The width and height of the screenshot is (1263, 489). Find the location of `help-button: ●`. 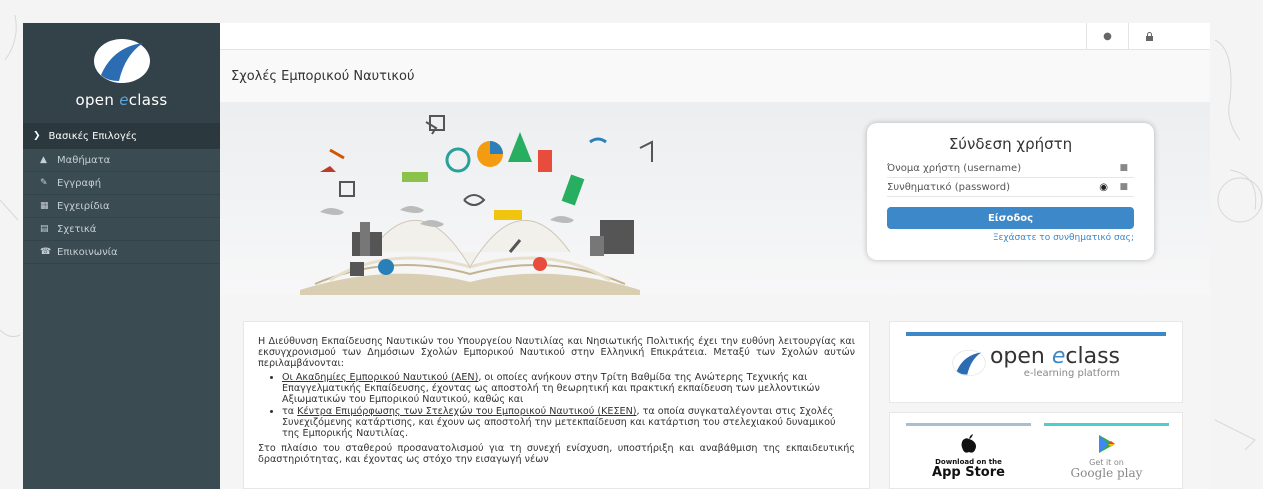

help-button: ● is located at coordinates (1107, 36).